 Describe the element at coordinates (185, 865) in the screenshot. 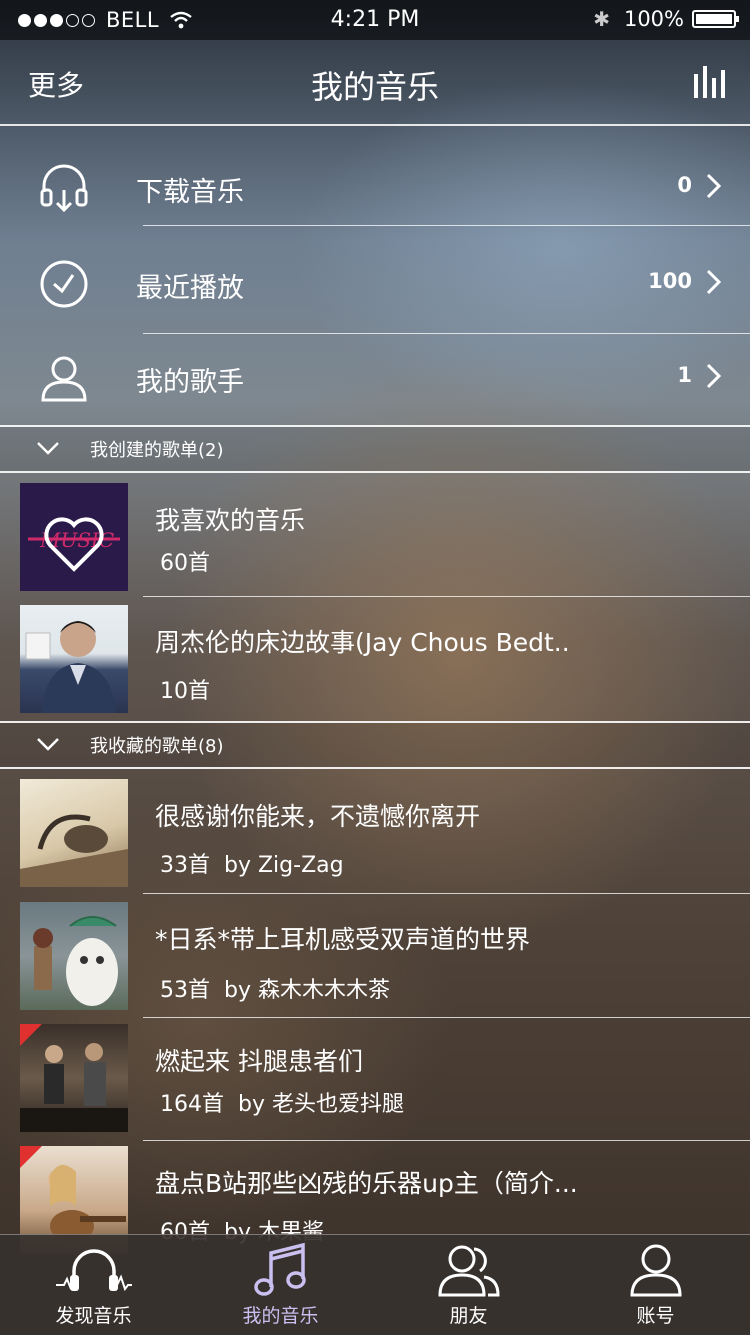

I see `playlist-track-count: 33首` at that location.